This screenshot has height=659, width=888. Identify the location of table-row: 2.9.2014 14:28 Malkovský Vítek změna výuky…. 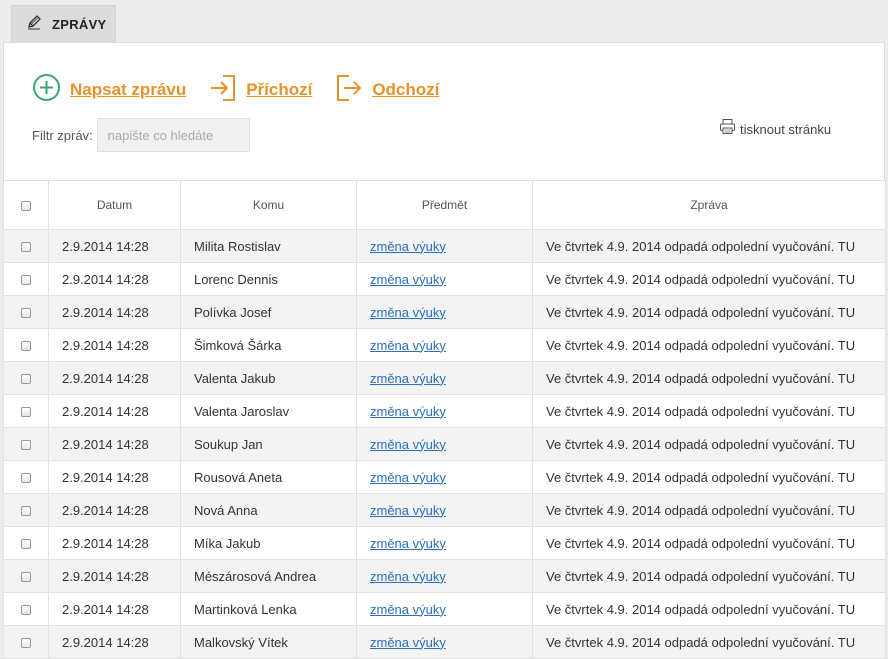
(444, 642).